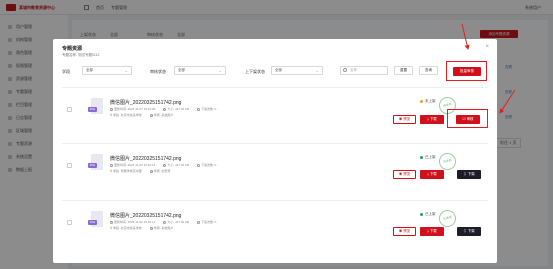 The height and width of the screenshot is (269, 553). I want to click on annotation-arrows, so click(488, 68).